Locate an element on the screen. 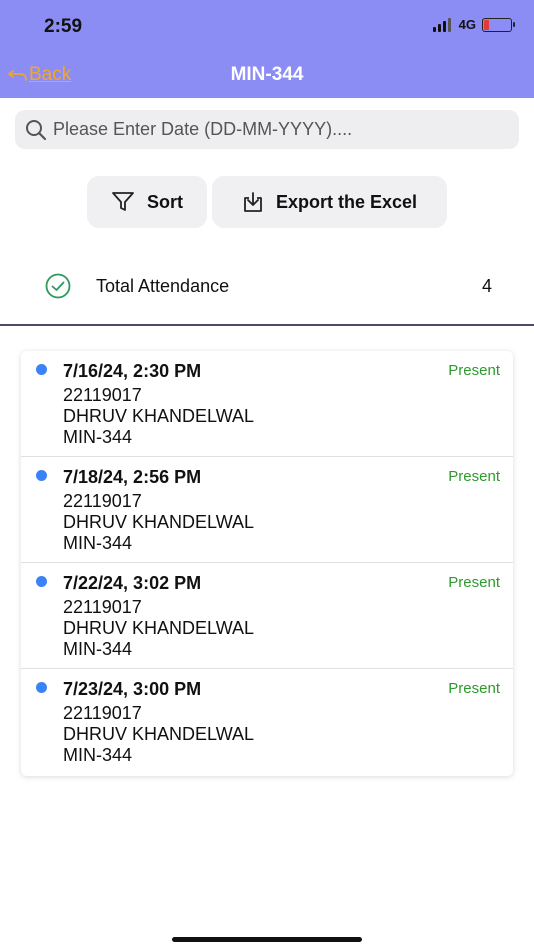 This screenshot has width=534, height=950. signal-icon is located at coordinates (442, 24).